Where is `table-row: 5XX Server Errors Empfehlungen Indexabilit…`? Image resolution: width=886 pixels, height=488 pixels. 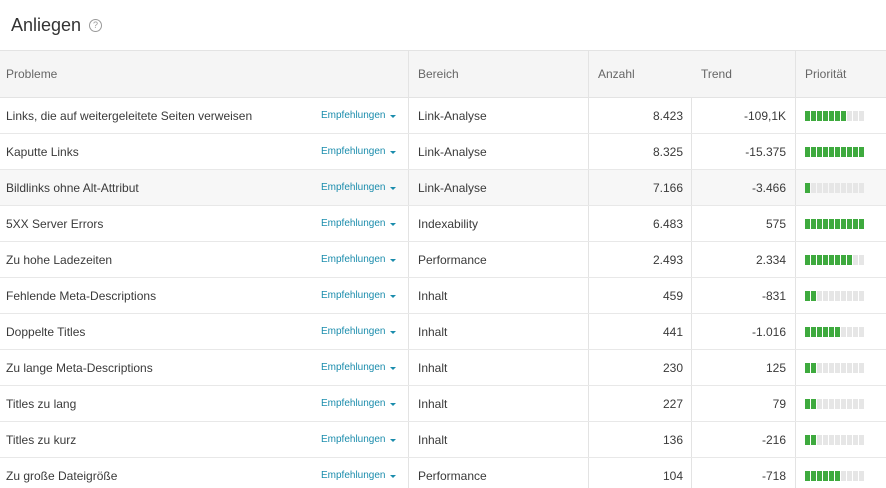
table-row: 5XX Server Errors Empfehlungen Indexabilit… is located at coordinates (443, 224).